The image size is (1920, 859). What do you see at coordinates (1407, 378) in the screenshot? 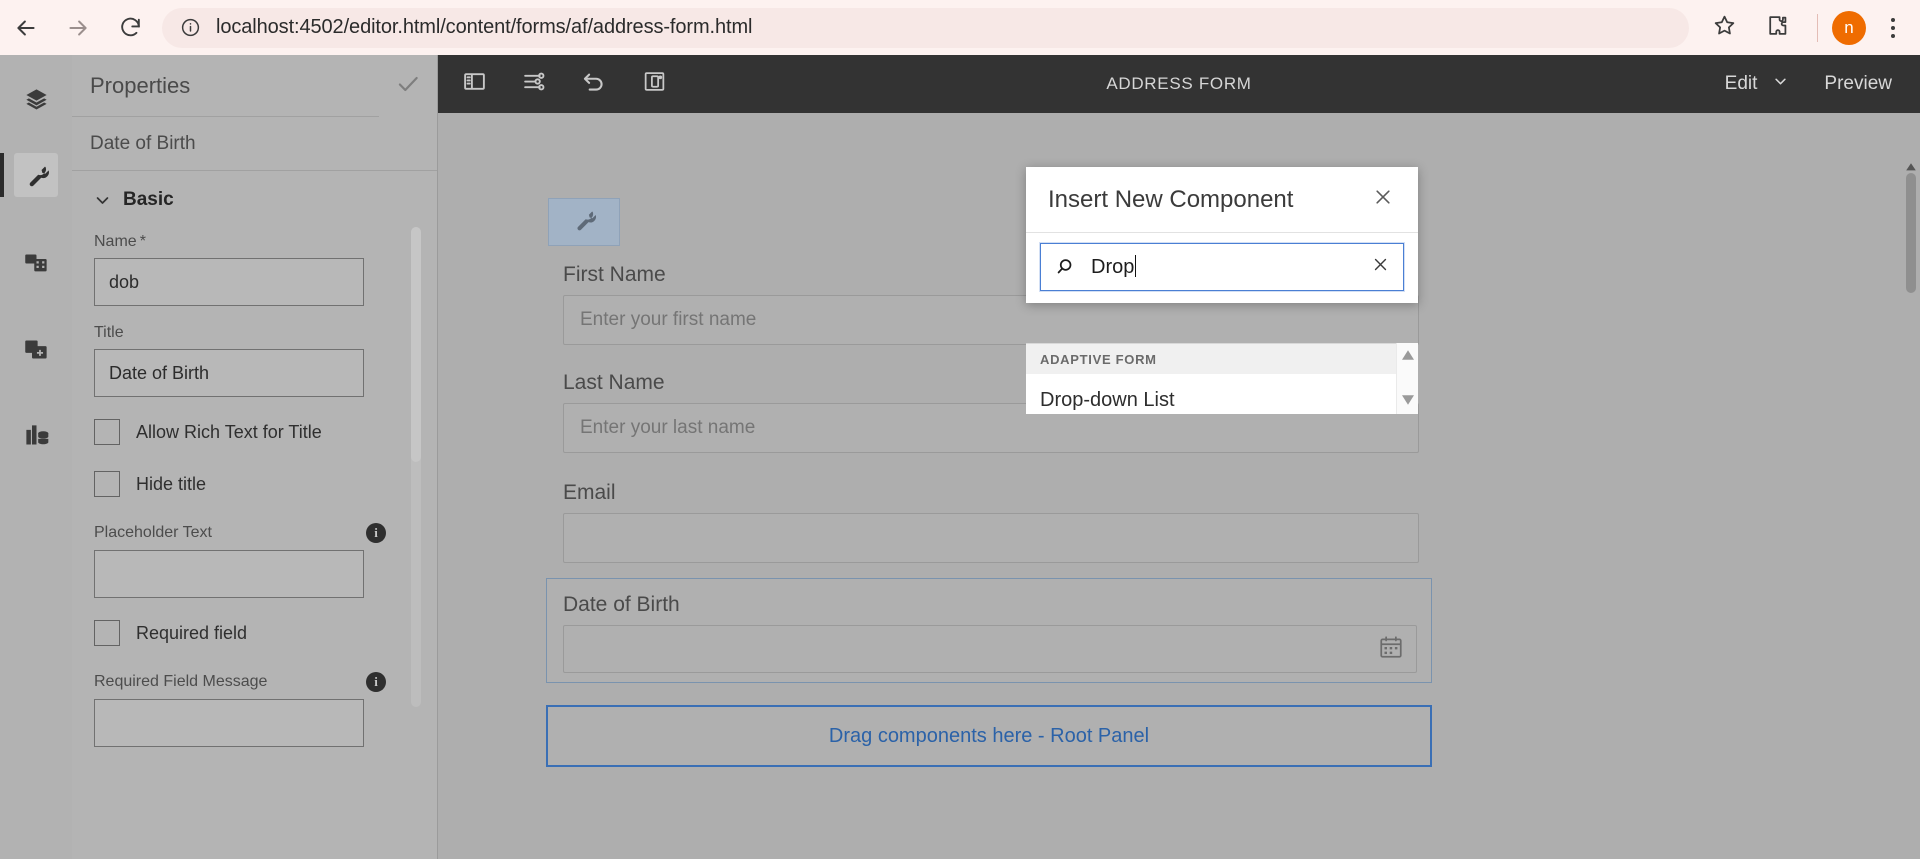
I see `results-scrollbar` at bounding box center [1407, 378].